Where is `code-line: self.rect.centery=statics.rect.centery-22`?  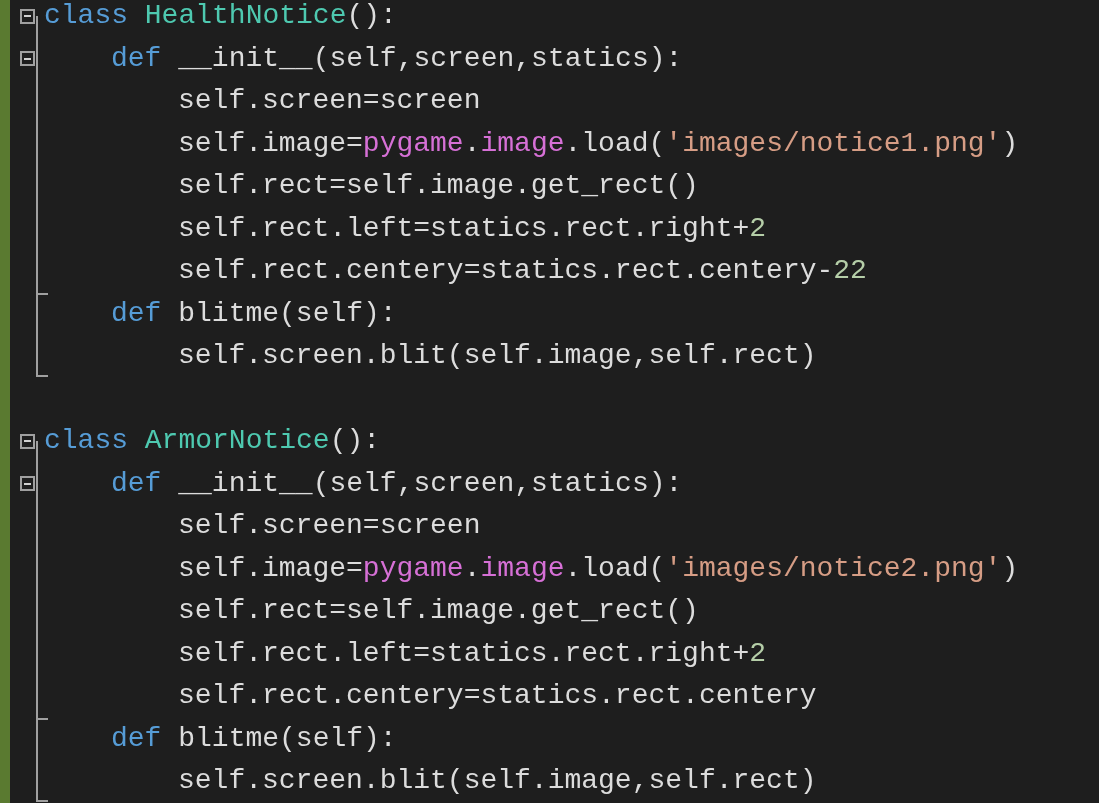 code-line: self.rect.centery=statics.rect.centery-22 is located at coordinates (522, 271).